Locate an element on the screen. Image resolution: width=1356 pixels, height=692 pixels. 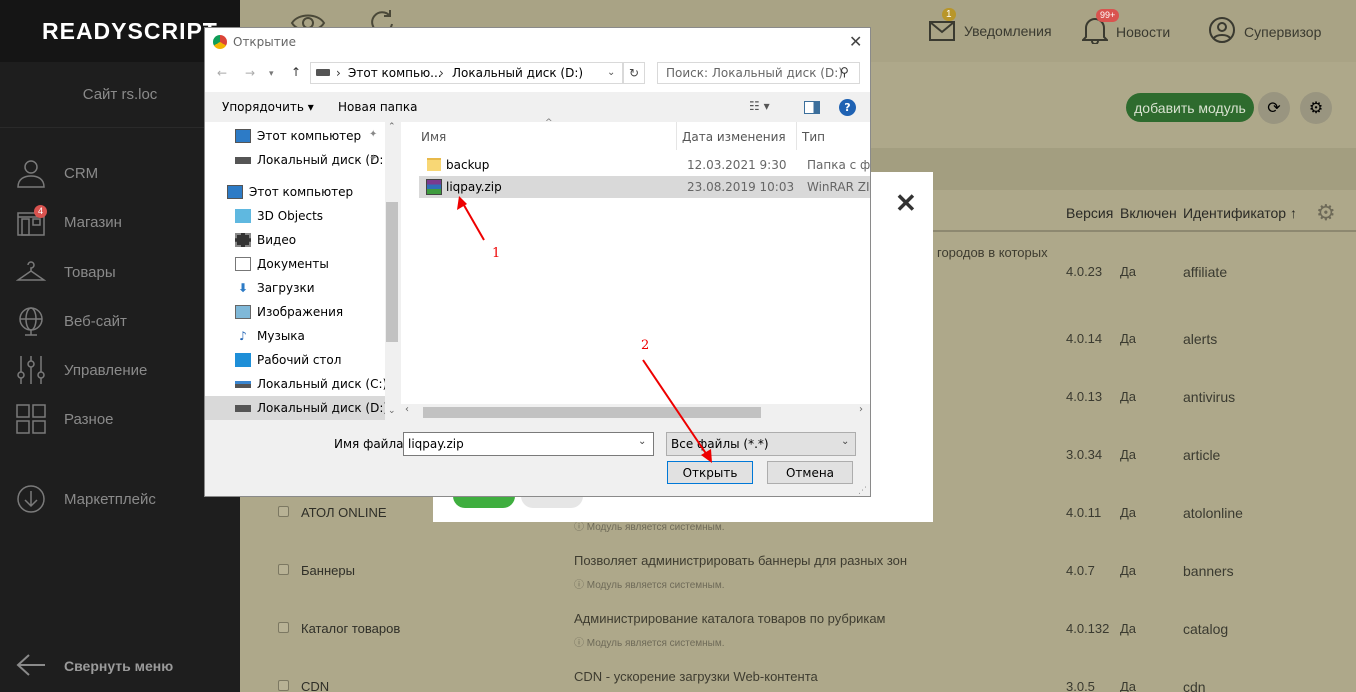
annotation-label-1: 1 is located at coordinates (496, 253).